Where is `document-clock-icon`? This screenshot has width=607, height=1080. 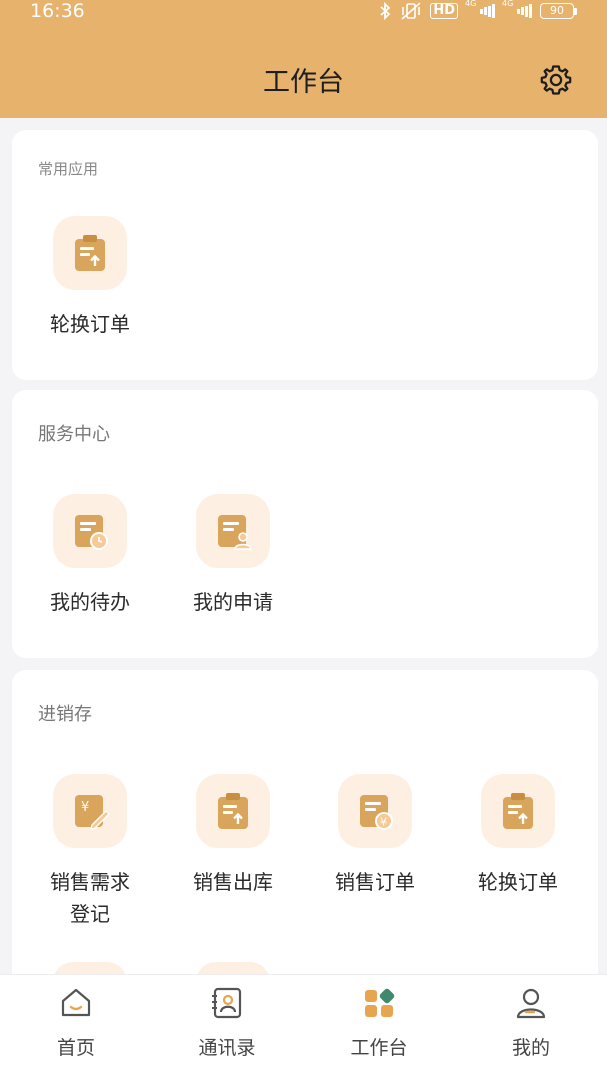
document-clock-icon is located at coordinates (90, 531).